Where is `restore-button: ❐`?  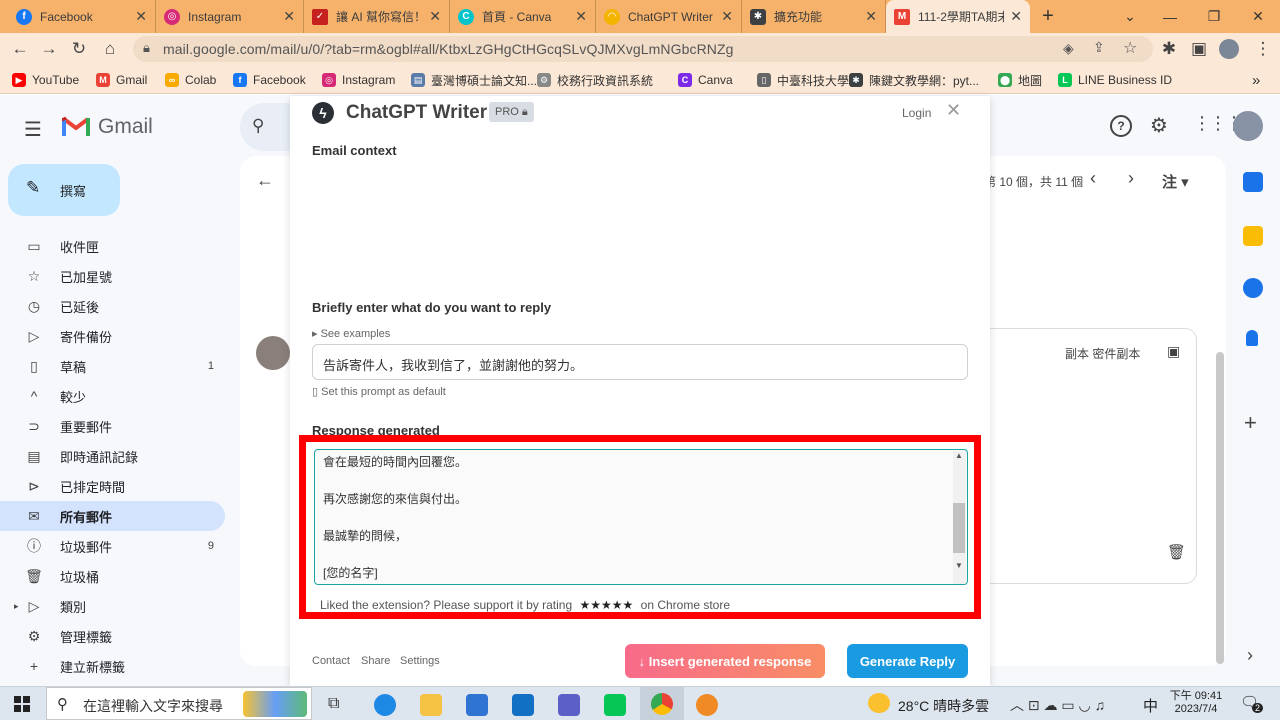 restore-button: ❐ is located at coordinates (1214, 16).